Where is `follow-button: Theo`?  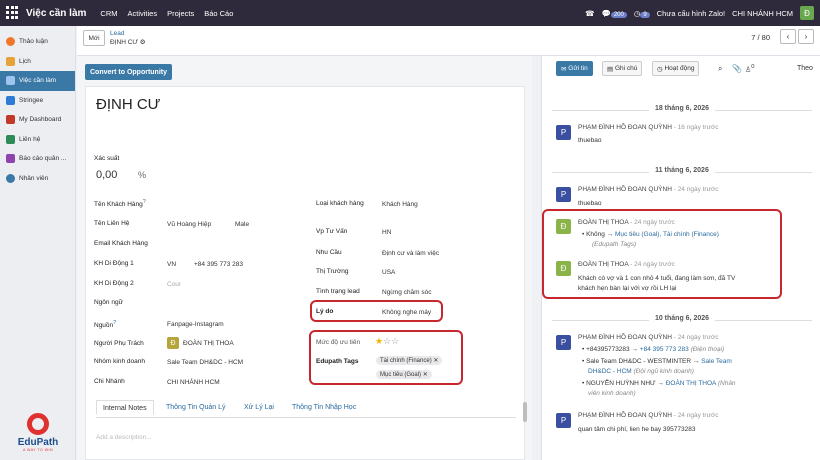 follow-button: Theo is located at coordinates (805, 68).